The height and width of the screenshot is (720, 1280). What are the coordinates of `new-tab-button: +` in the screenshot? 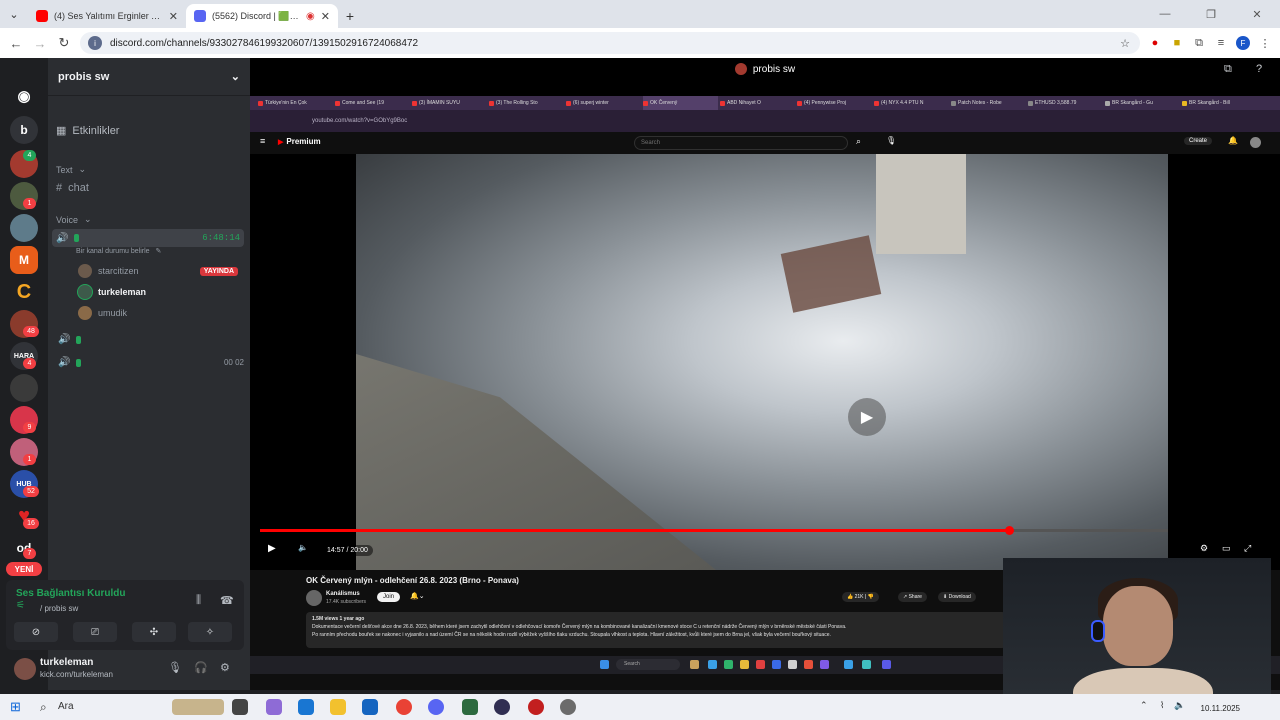 It's located at (350, 16).